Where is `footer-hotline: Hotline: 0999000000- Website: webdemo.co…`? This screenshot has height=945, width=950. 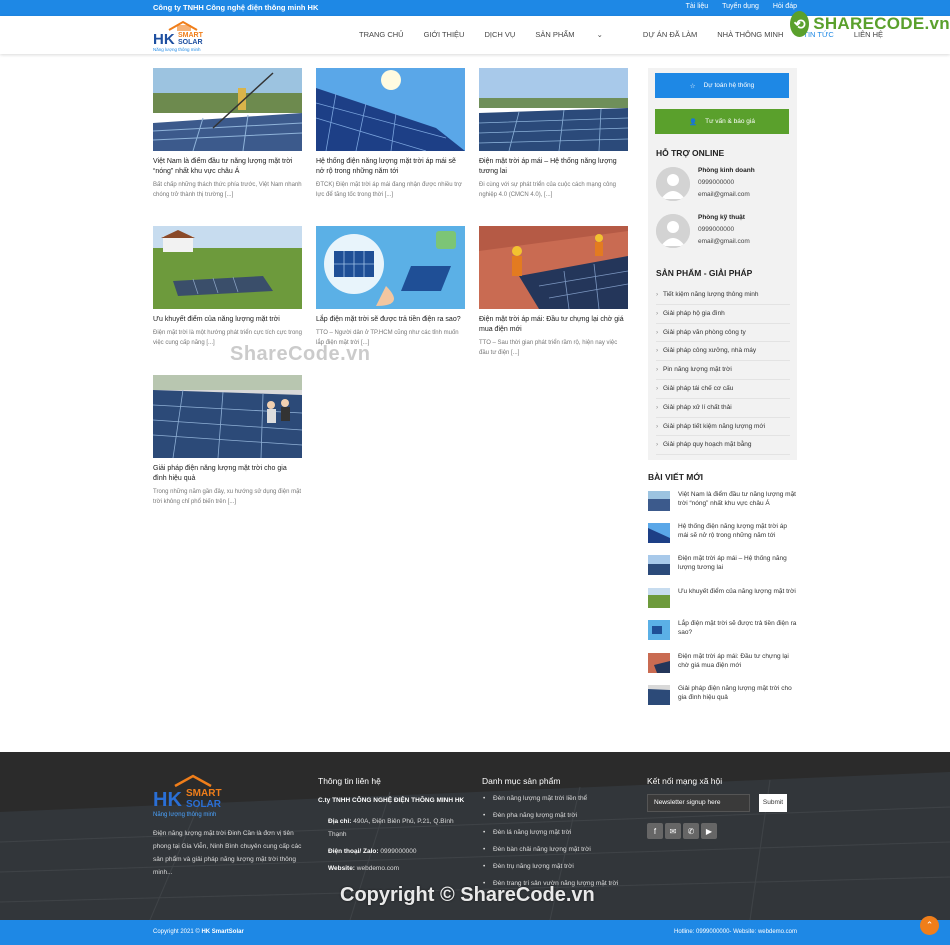 footer-hotline: Hotline: 0999000000- Website: webdemo.co… is located at coordinates (735, 932).